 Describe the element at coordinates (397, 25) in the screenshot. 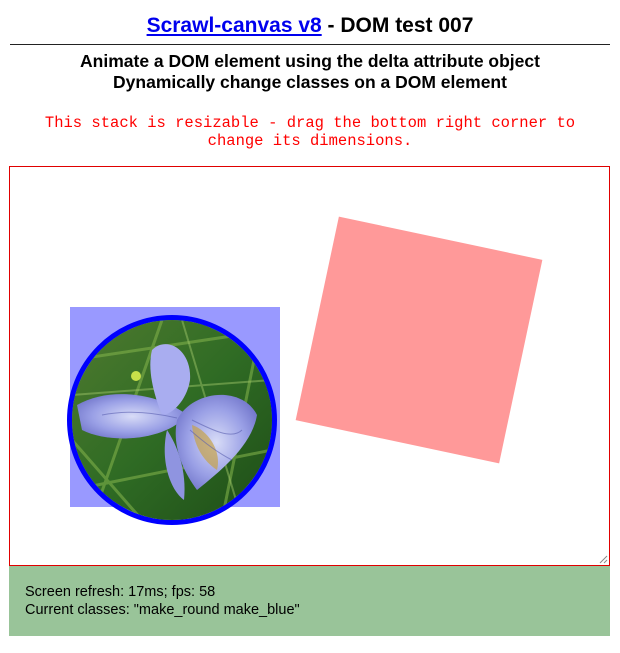

I see `page-title-suffix: - DOM test 007` at that location.